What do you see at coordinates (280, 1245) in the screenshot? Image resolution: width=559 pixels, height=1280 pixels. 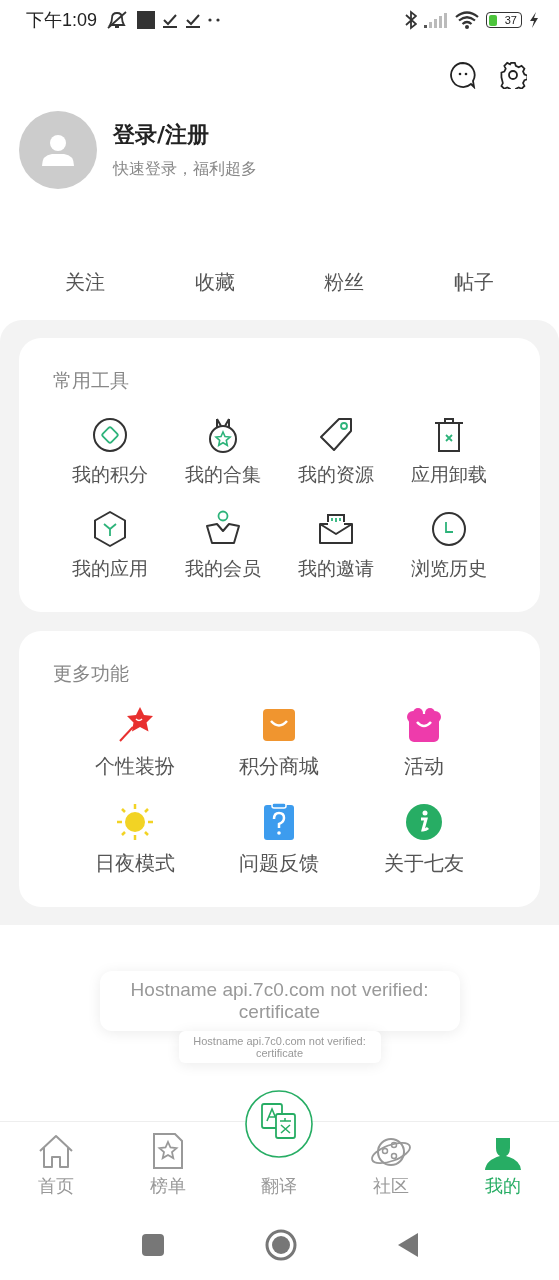 I see `home-button-icon` at bounding box center [280, 1245].